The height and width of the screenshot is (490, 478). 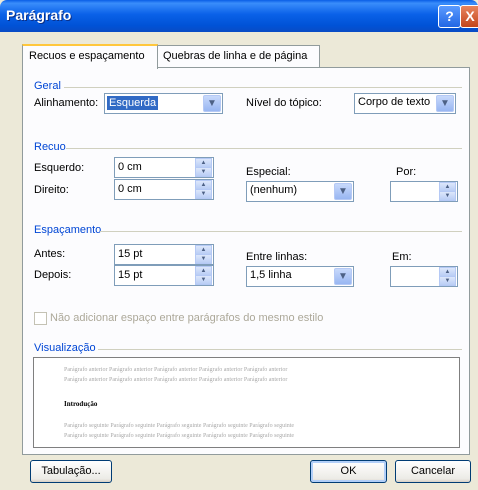 I want to click on nao-adicionar-checkbox, so click(x=40, y=318).